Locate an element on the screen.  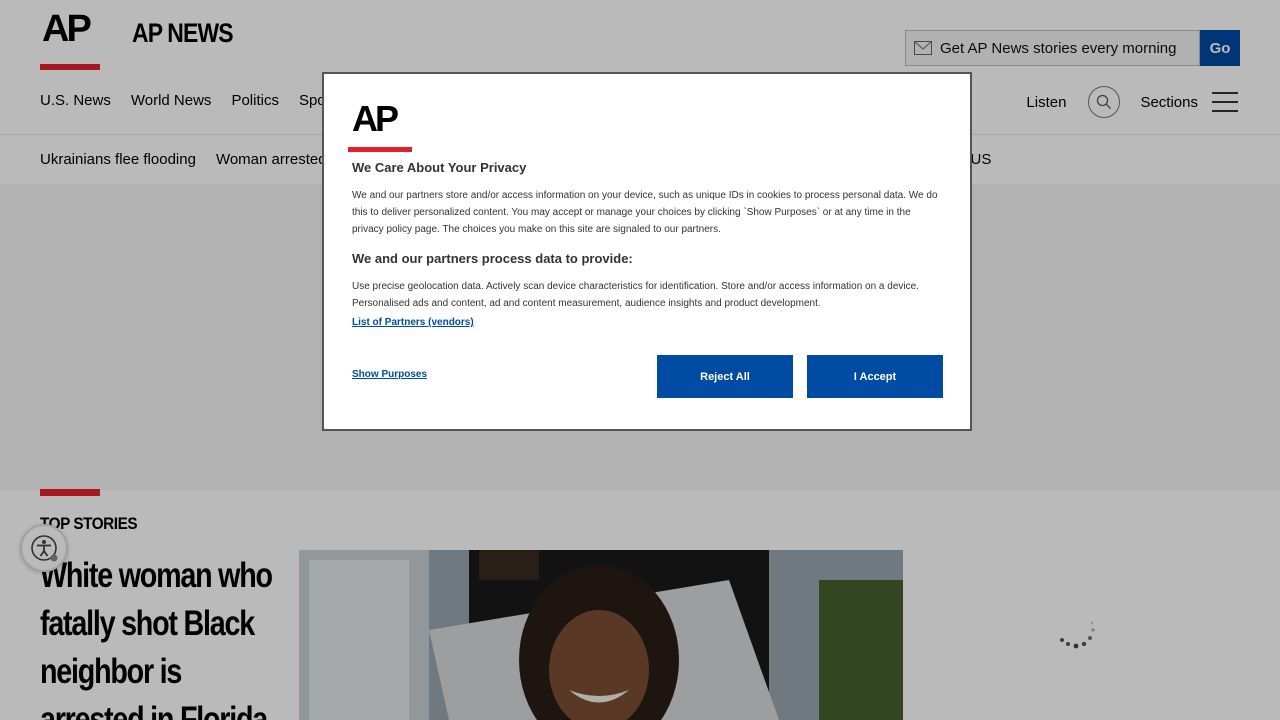
dialog-ap-logo: AP is located at coordinates (380, 125).